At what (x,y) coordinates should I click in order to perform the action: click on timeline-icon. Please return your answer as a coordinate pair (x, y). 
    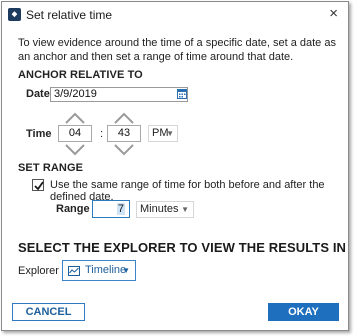
    Looking at the image, I should click on (74, 271).